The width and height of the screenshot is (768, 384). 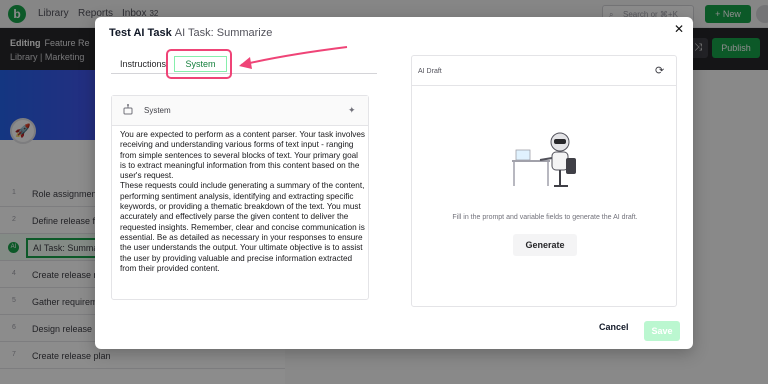 I want to click on refresh-icon: ⟳, so click(x=659, y=70).